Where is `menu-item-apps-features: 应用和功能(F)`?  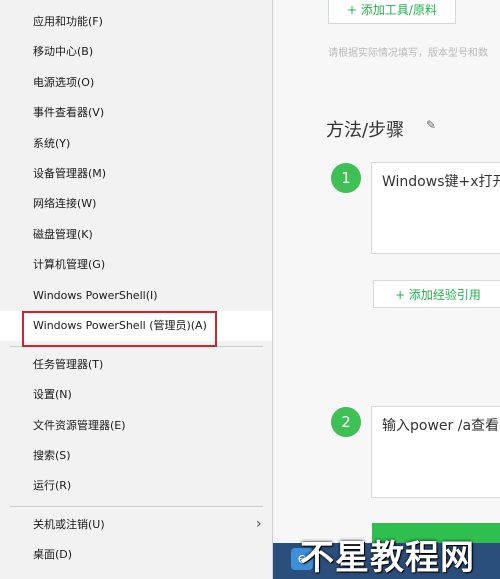
menu-item-apps-features: 应用和功能(F) is located at coordinates (136, 22).